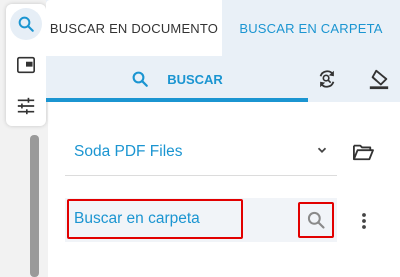 The image size is (400, 277). I want to click on folder-search-field, so click(201, 220).